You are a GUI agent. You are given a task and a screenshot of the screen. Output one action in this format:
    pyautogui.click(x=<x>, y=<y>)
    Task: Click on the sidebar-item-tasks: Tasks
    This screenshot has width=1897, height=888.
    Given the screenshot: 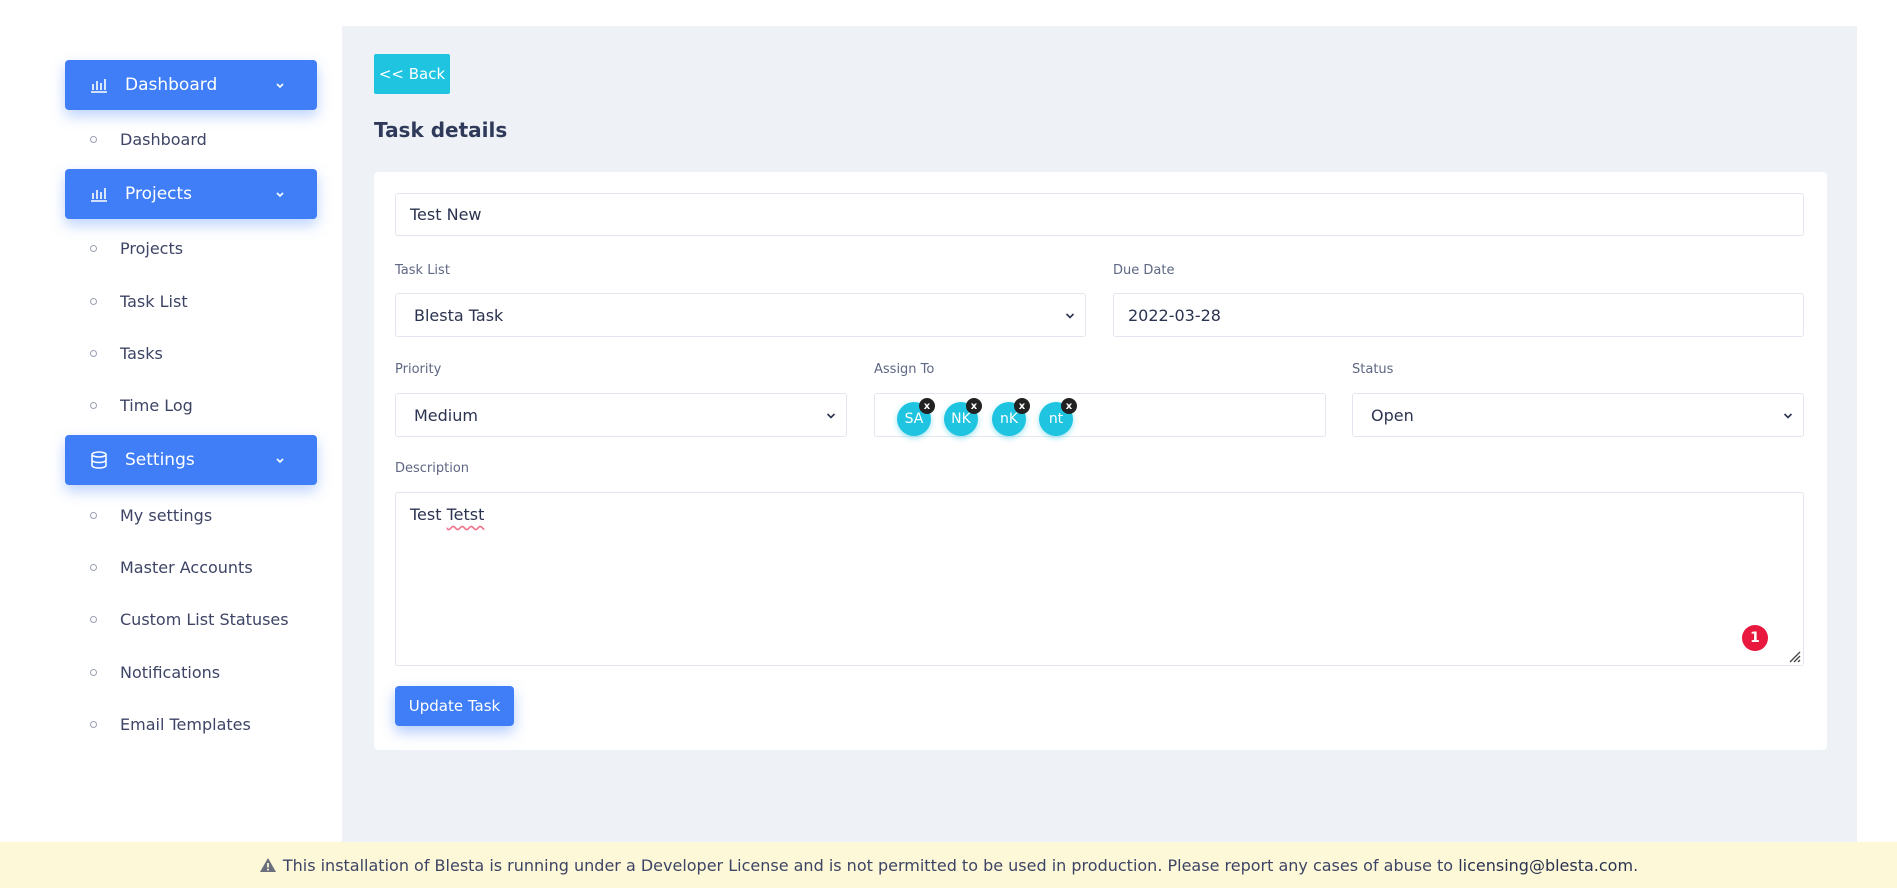 What is the action you would take?
    pyautogui.click(x=210, y=353)
    